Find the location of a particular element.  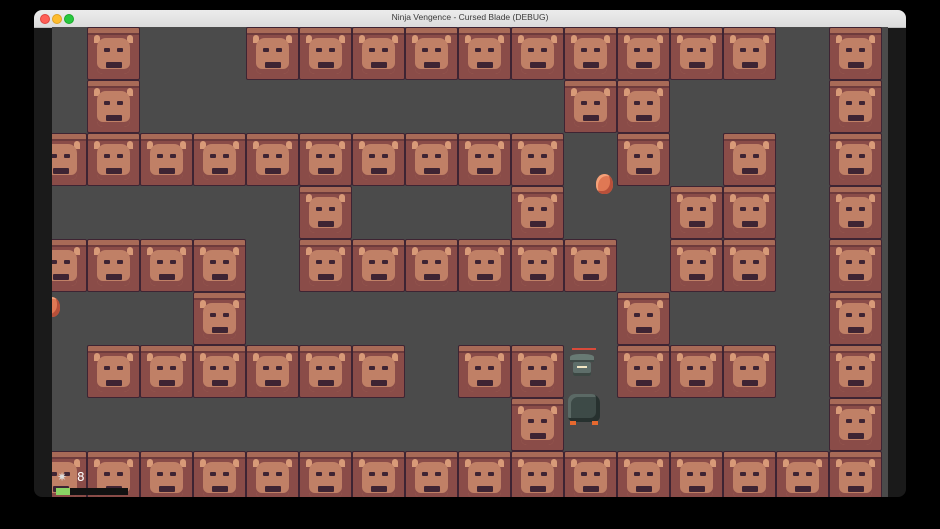

xp-bar-fill is located at coordinates (63, 491).